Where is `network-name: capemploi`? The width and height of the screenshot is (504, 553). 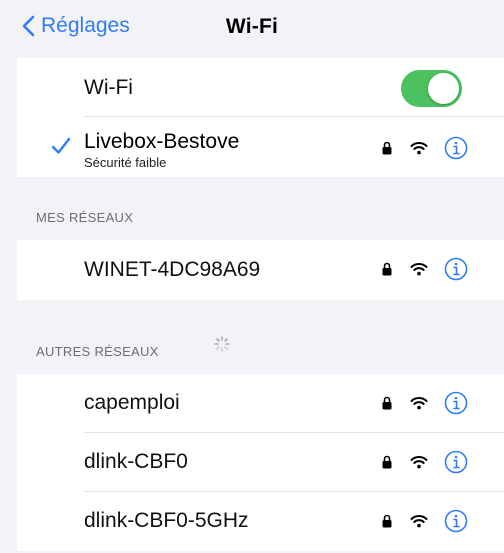 network-name: capemploi is located at coordinates (132, 402).